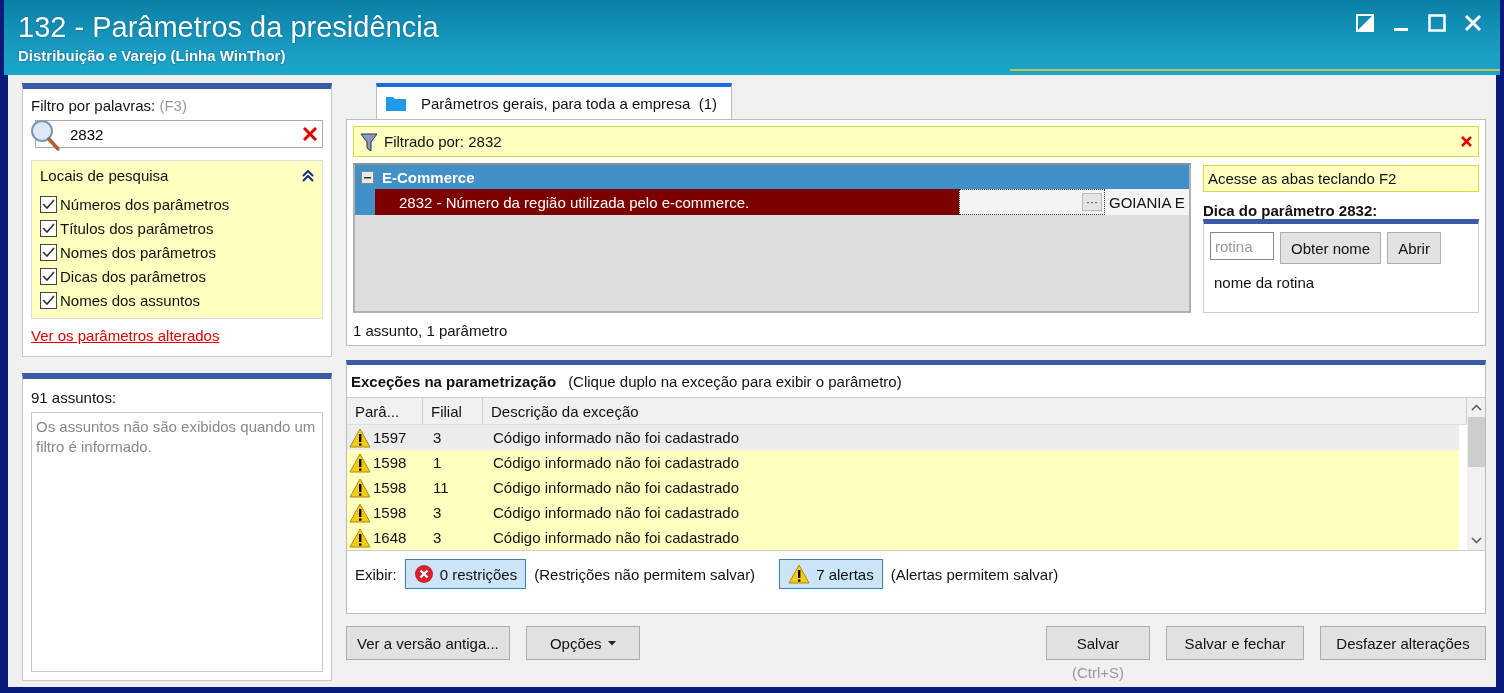  I want to click on action-button: Salvar e fechar, so click(1235, 643).